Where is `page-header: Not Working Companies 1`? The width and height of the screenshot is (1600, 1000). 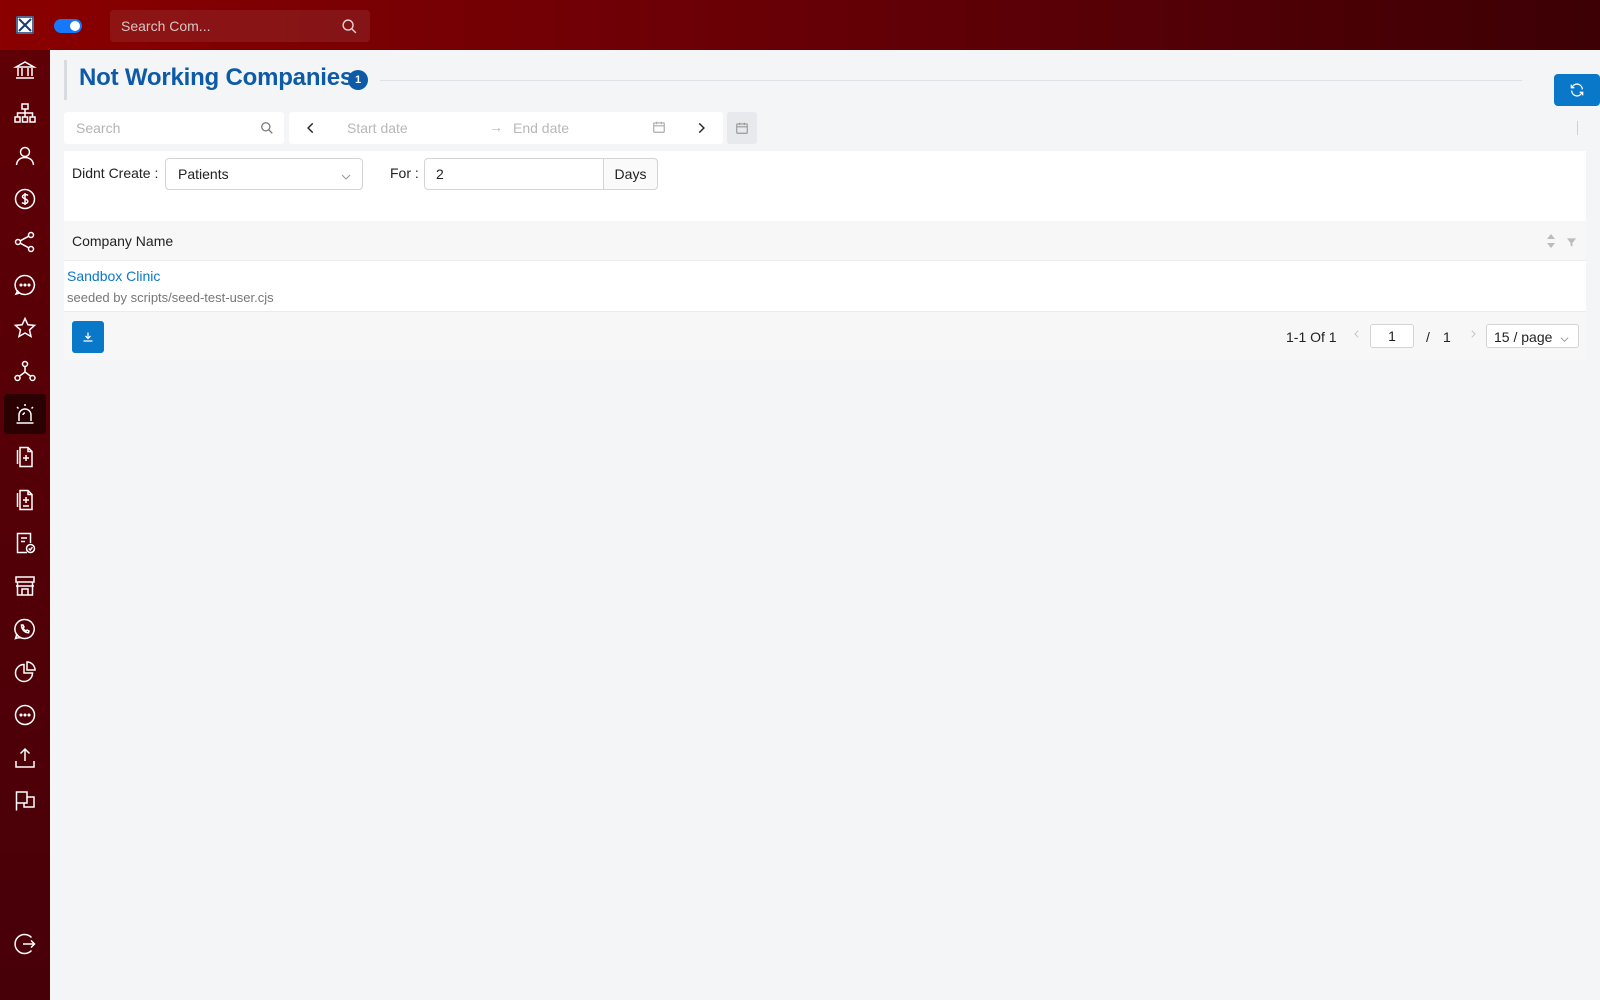
page-header: Not Working Companies 1 is located at coordinates (832, 83).